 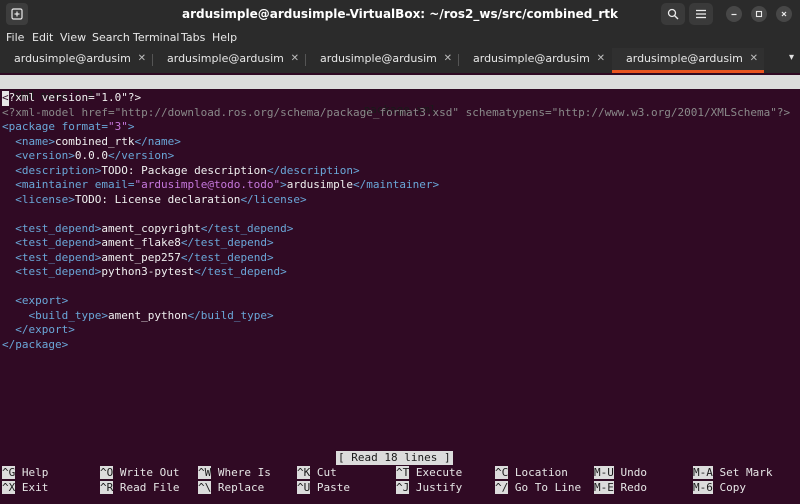 I want to click on shortcut-item: M-U Undo, so click(x=620, y=473).